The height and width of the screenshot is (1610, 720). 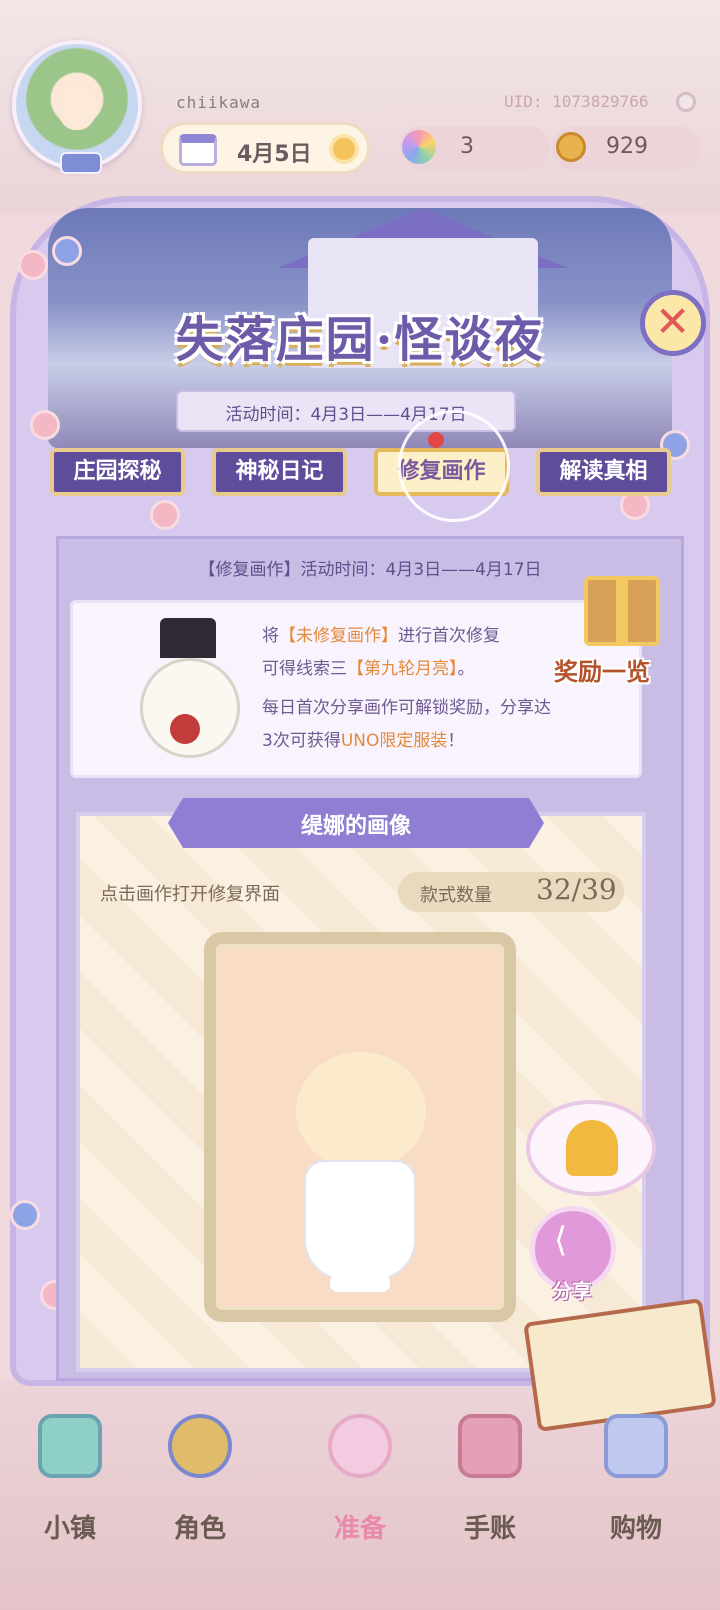 What do you see at coordinates (301, 741) in the screenshot?
I see `info-text: 3次可获得` at bounding box center [301, 741].